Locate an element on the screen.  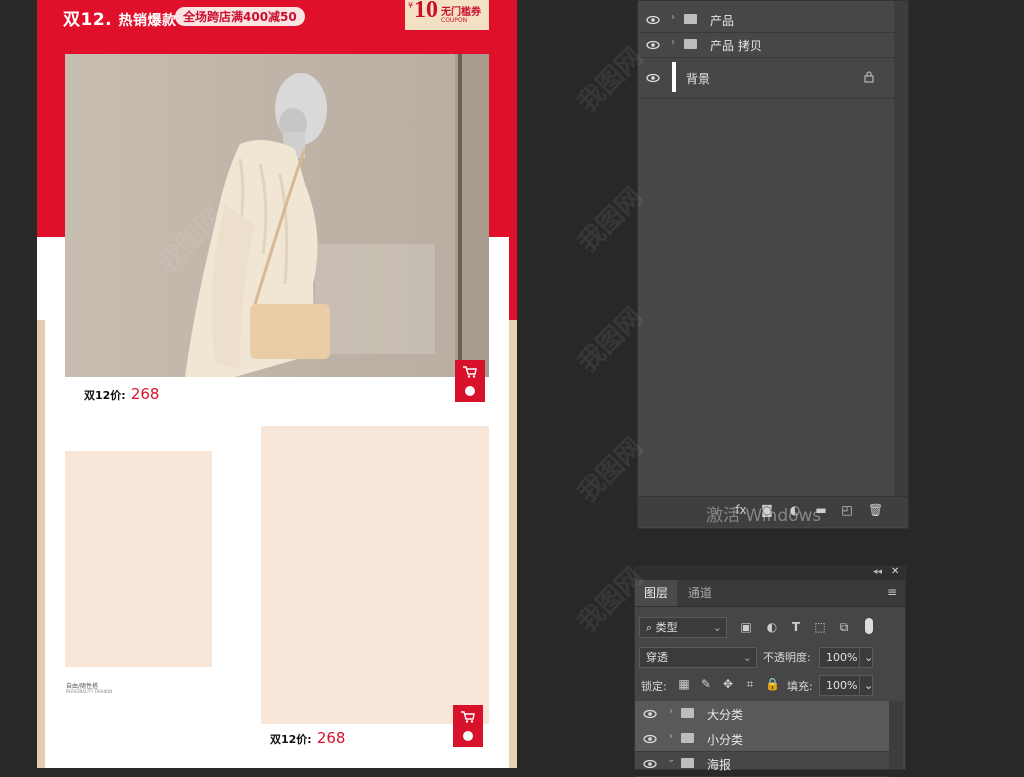
layer-row-small-category: › 小分类 is located at coordinates (762, 739).